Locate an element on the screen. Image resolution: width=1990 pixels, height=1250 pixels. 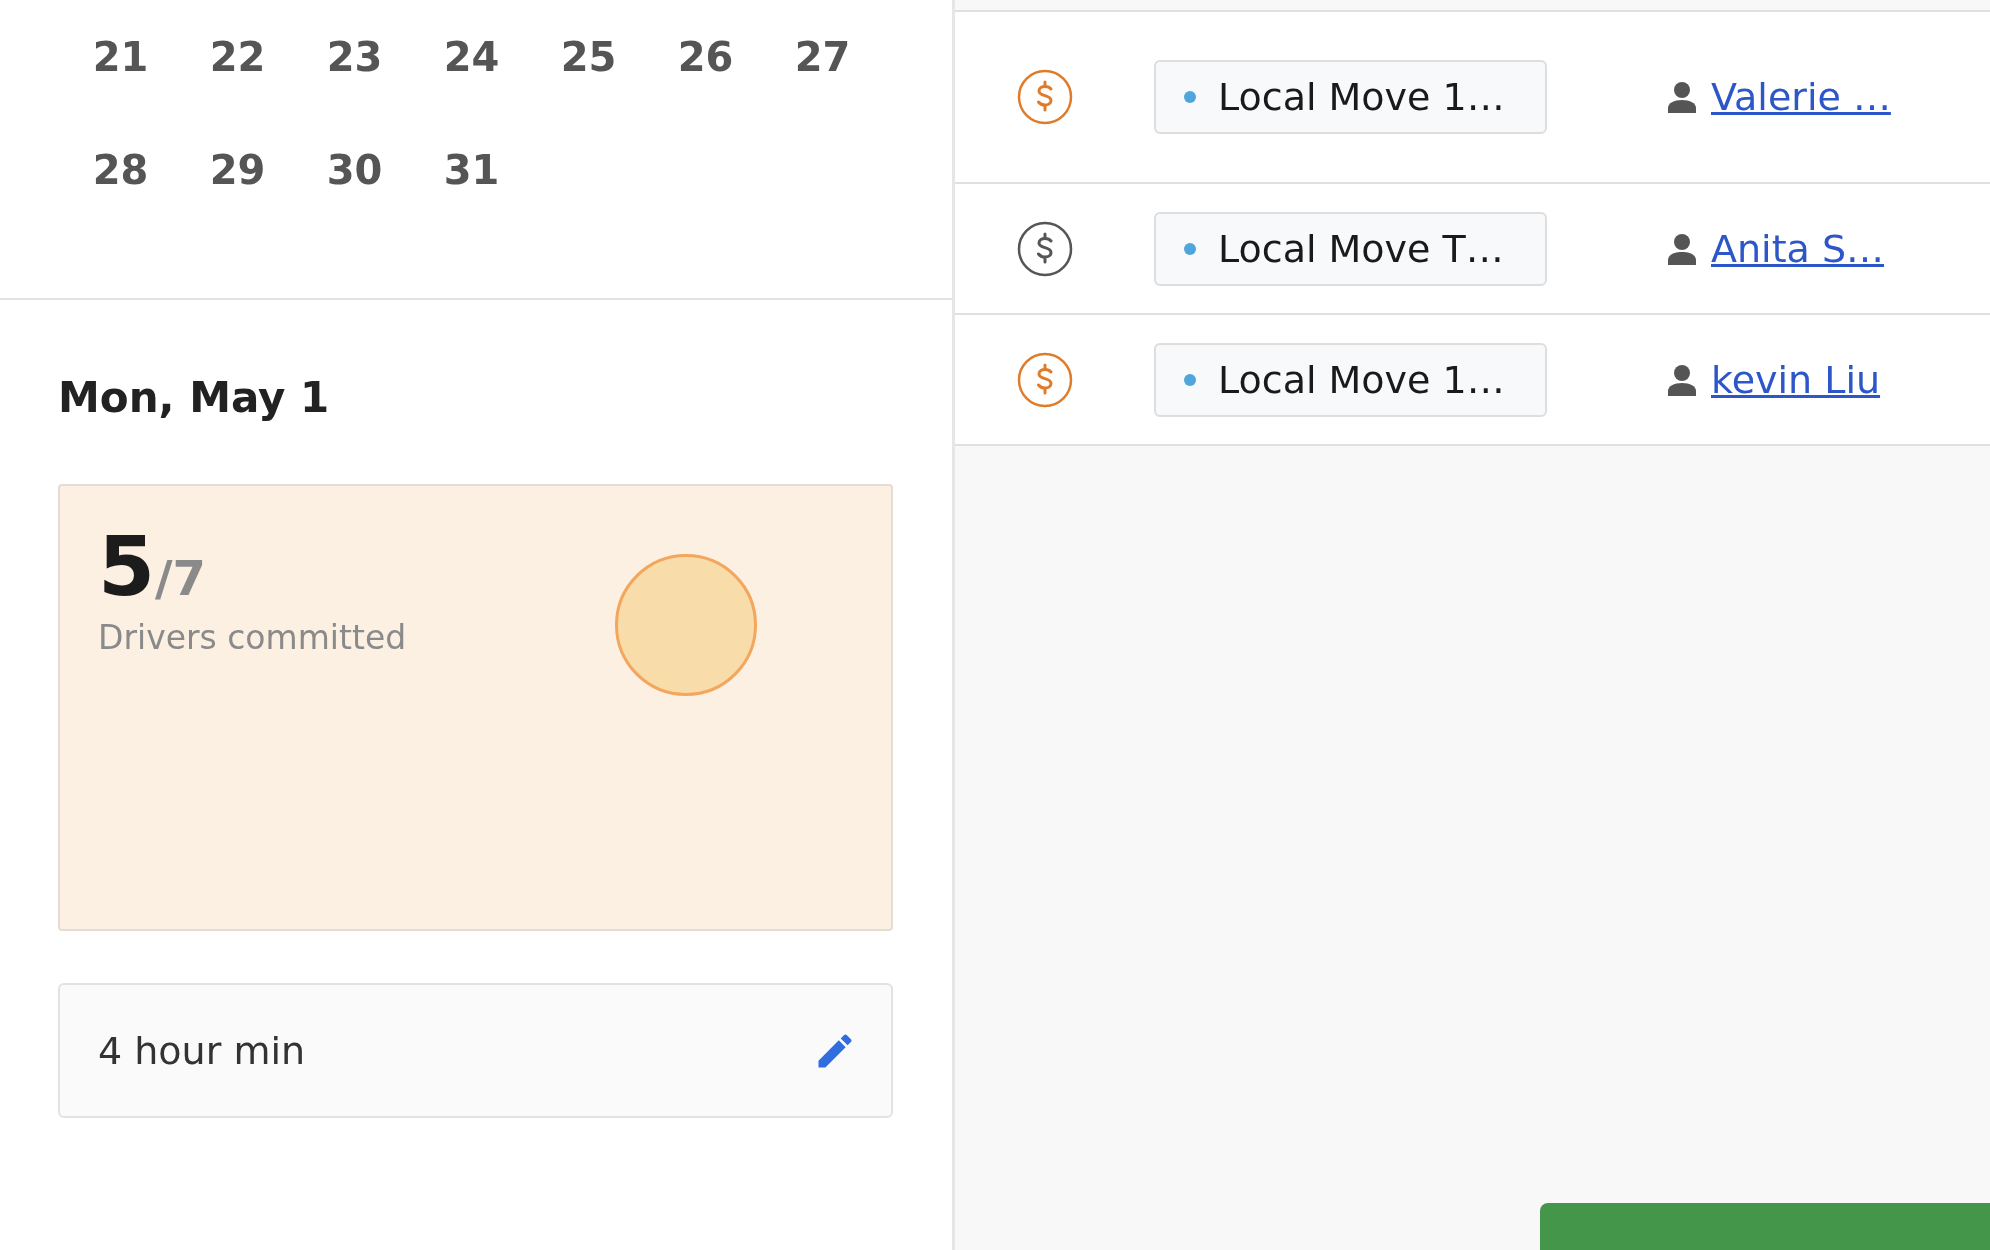
customer-link: kevin Liu is located at coordinates (1796, 379).